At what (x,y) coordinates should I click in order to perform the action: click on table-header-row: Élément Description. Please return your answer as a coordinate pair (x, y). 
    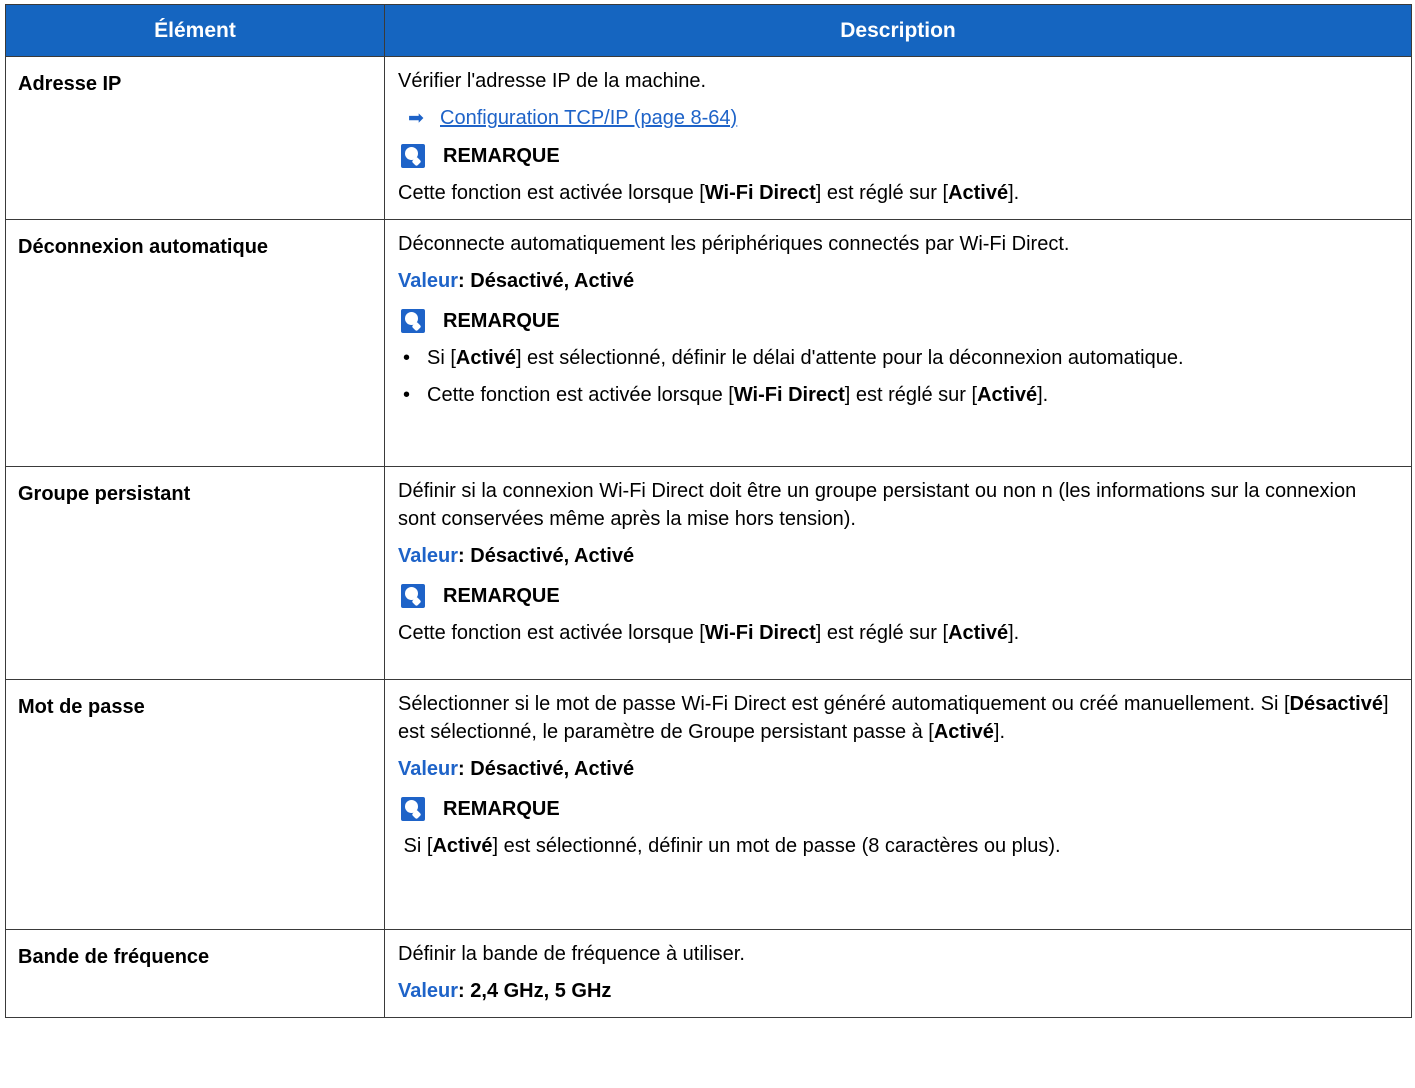
    Looking at the image, I should click on (708, 30).